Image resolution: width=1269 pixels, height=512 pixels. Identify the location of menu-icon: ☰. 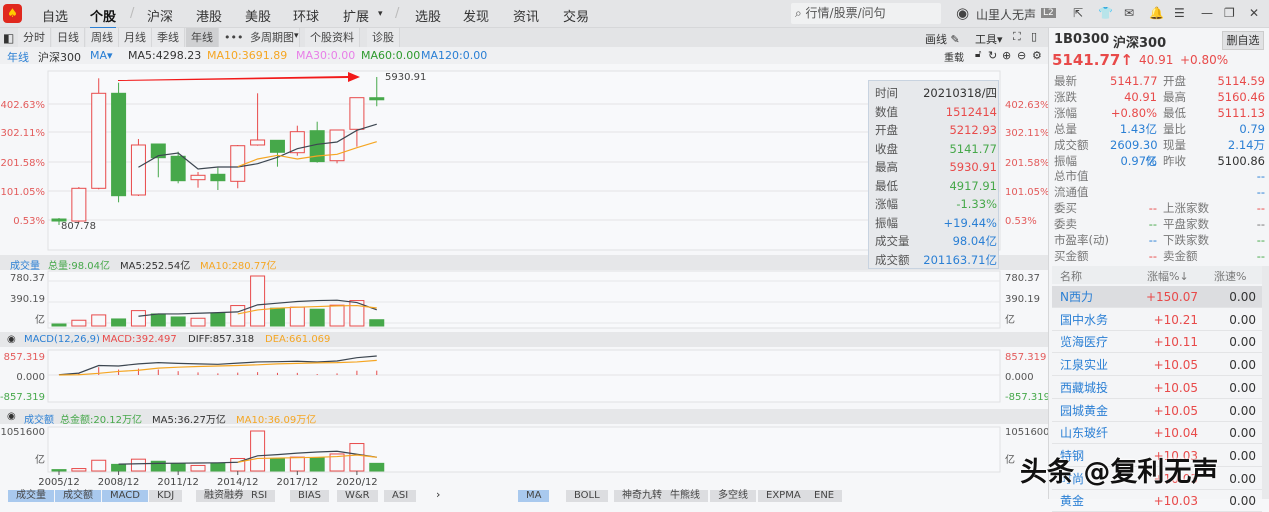
(1179, 13).